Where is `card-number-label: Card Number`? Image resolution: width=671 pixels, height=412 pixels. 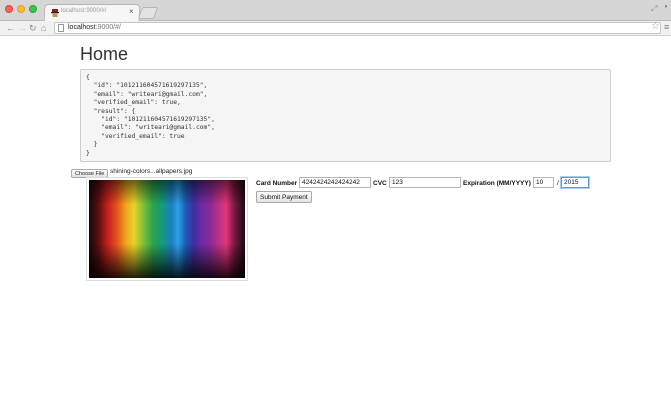
card-number-label: Card Number is located at coordinates (277, 183).